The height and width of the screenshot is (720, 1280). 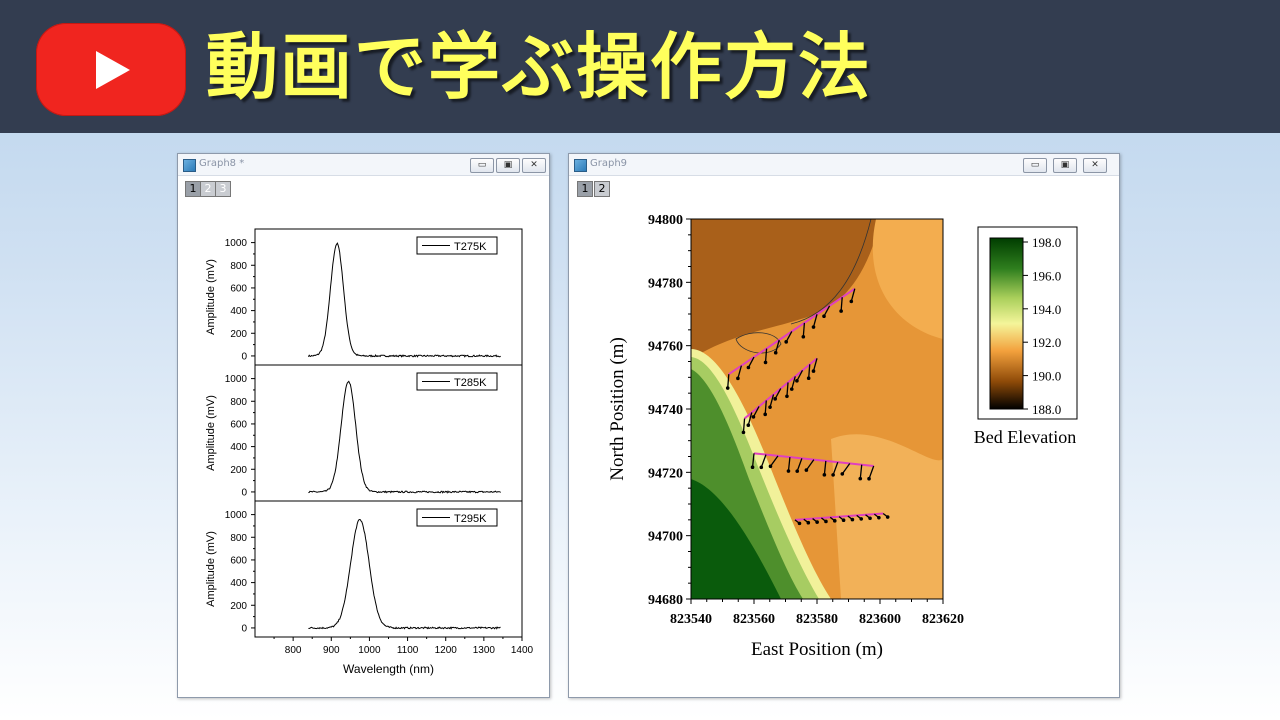 I want to click on x-tick-label: 823560, so click(x=754, y=619).